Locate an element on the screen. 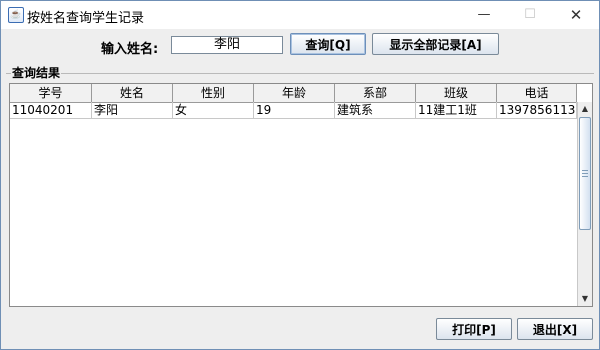 Image resolution: width=600 pixels, height=350 pixels. java-app-icon: ☕ is located at coordinates (16, 15).